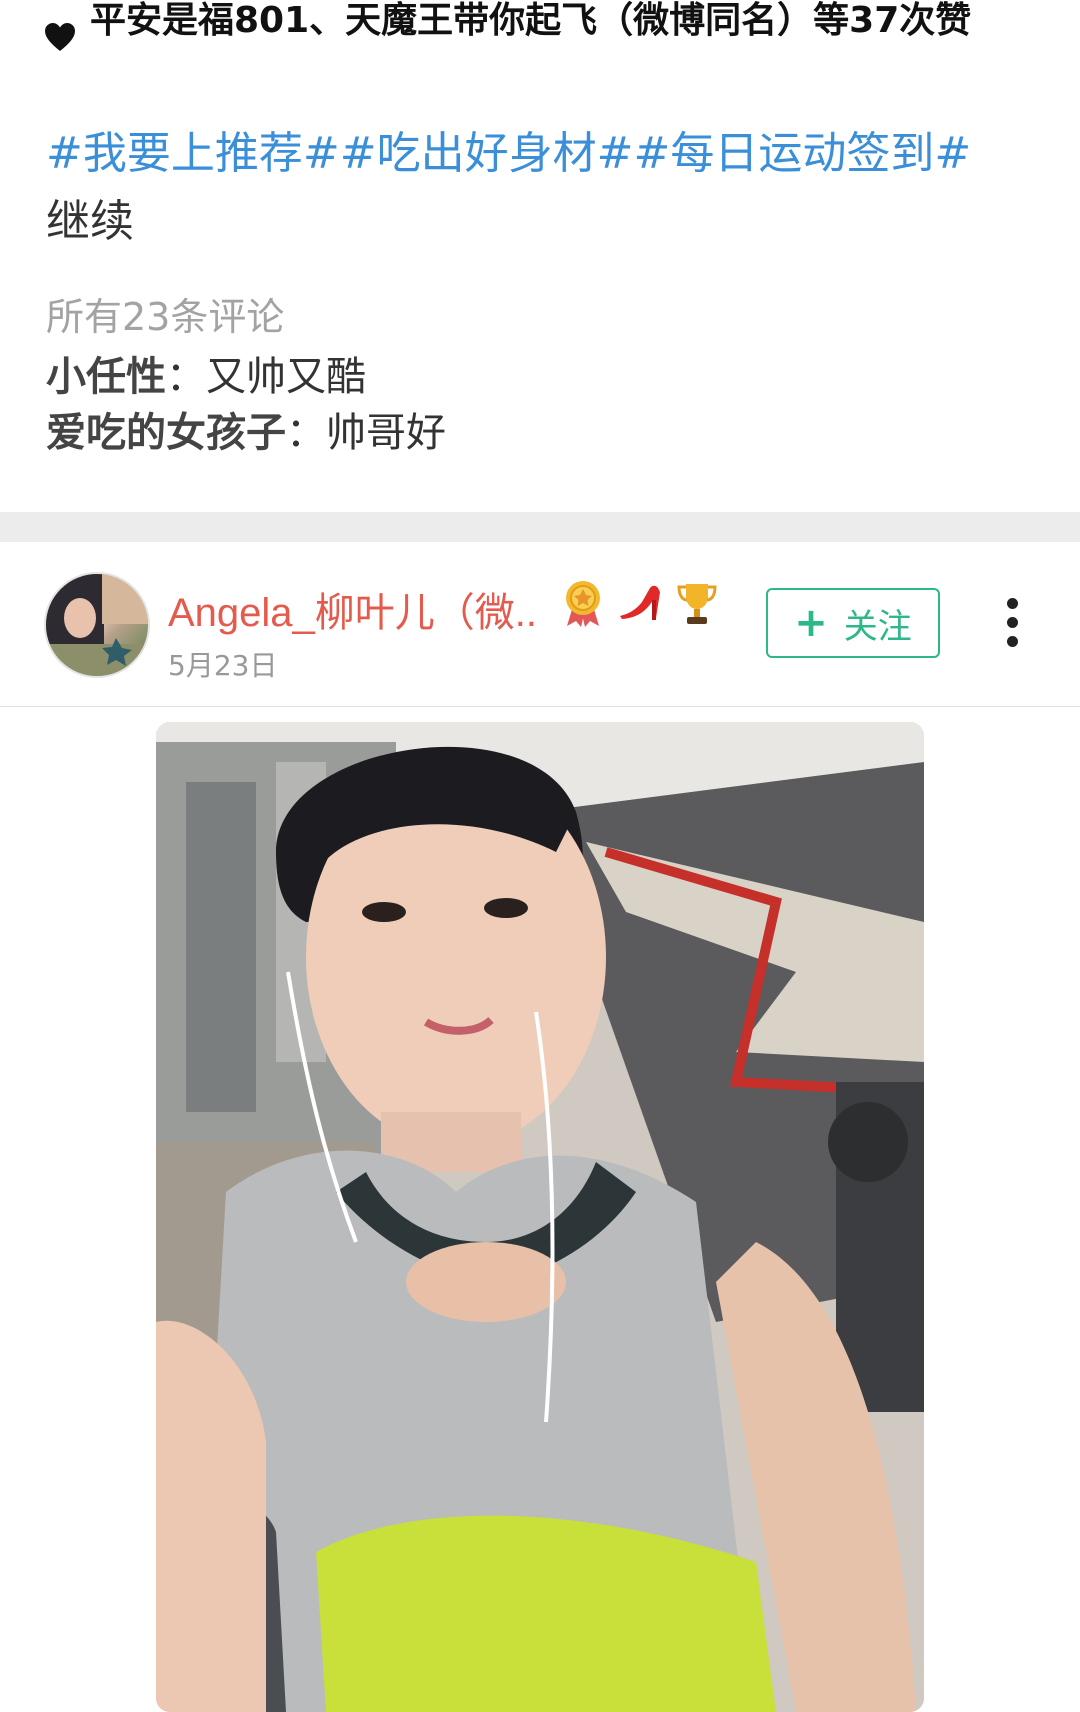  I want to click on comment-text: 又帅又酷, so click(286, 377).